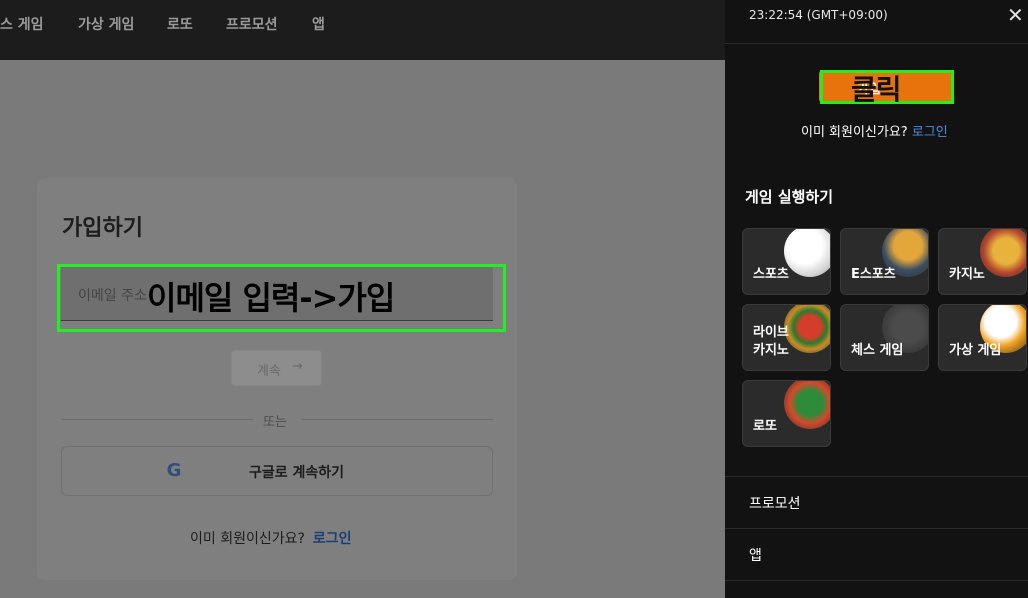 This screenshot has width=1028, height=598. I want to click on tile-live-casino: 라이브 카지노, so click(786, 337).